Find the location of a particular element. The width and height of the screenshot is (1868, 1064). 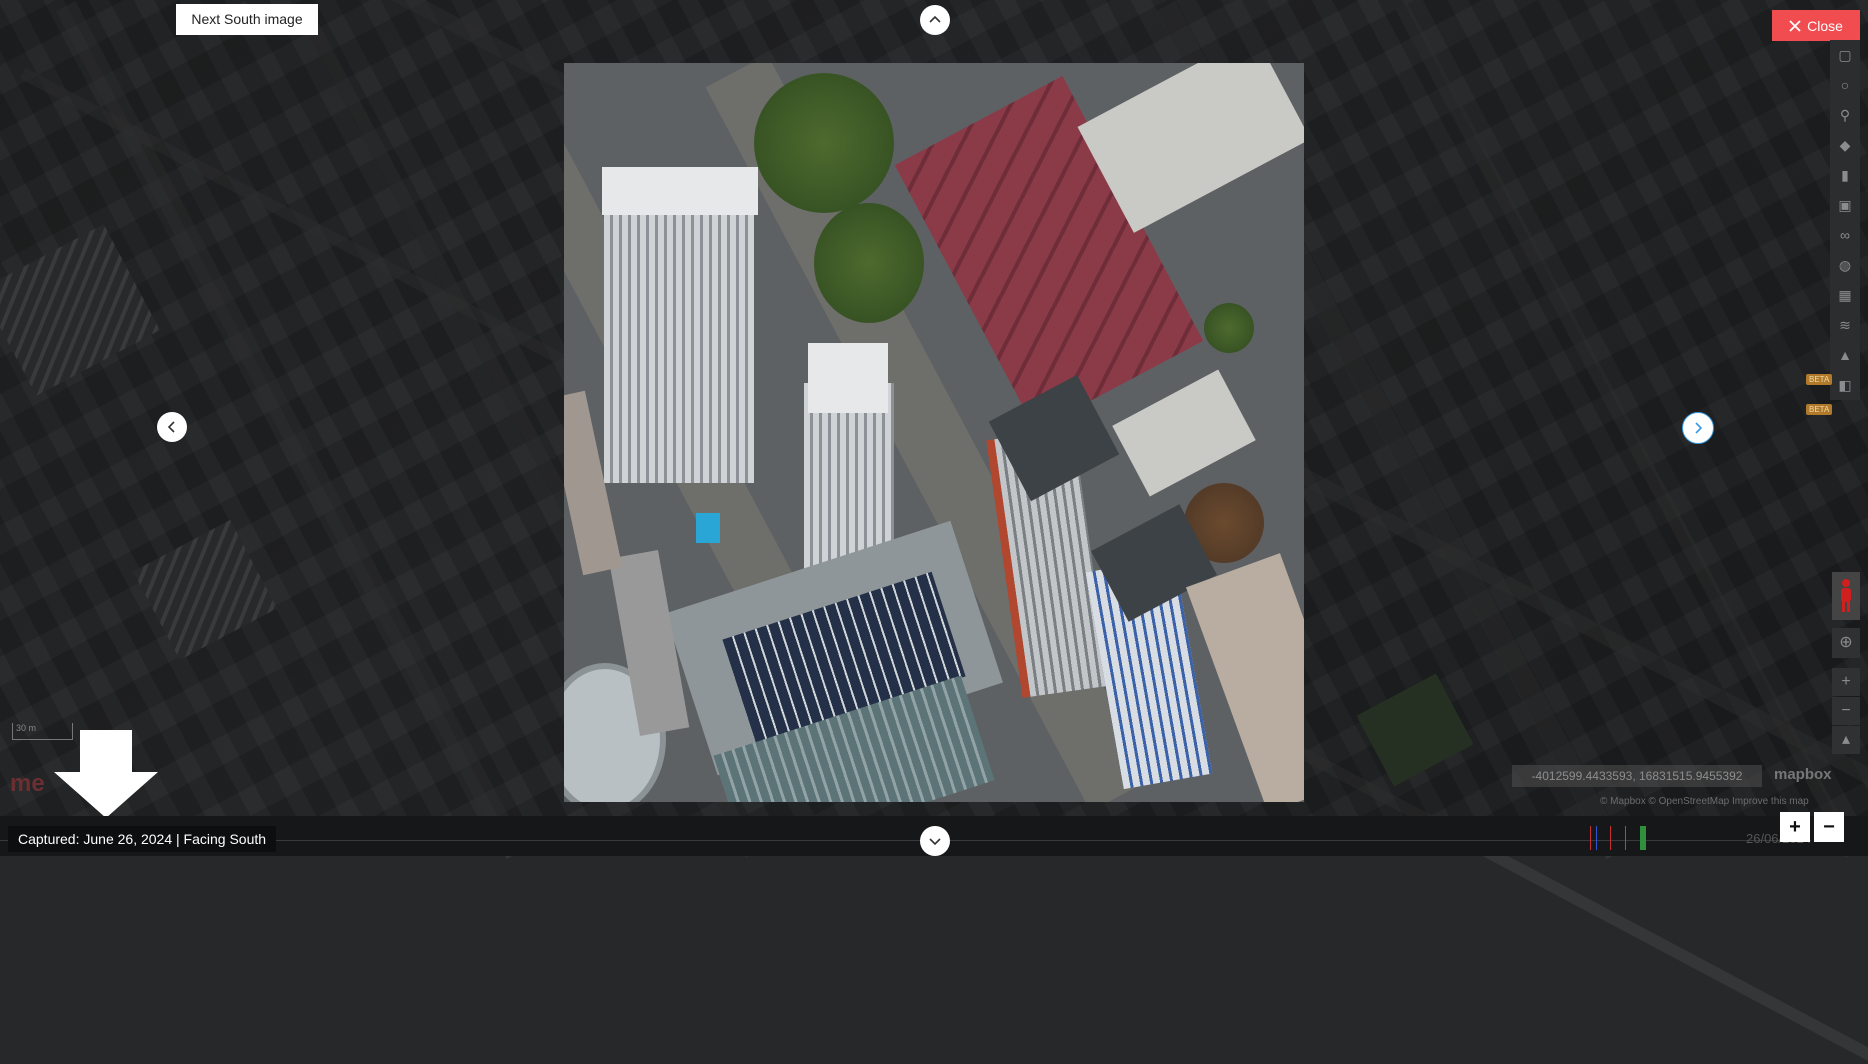

coordinates-readout: -4012599.4433593, 16831515.9455392 is located at coordinates (1637, 776).